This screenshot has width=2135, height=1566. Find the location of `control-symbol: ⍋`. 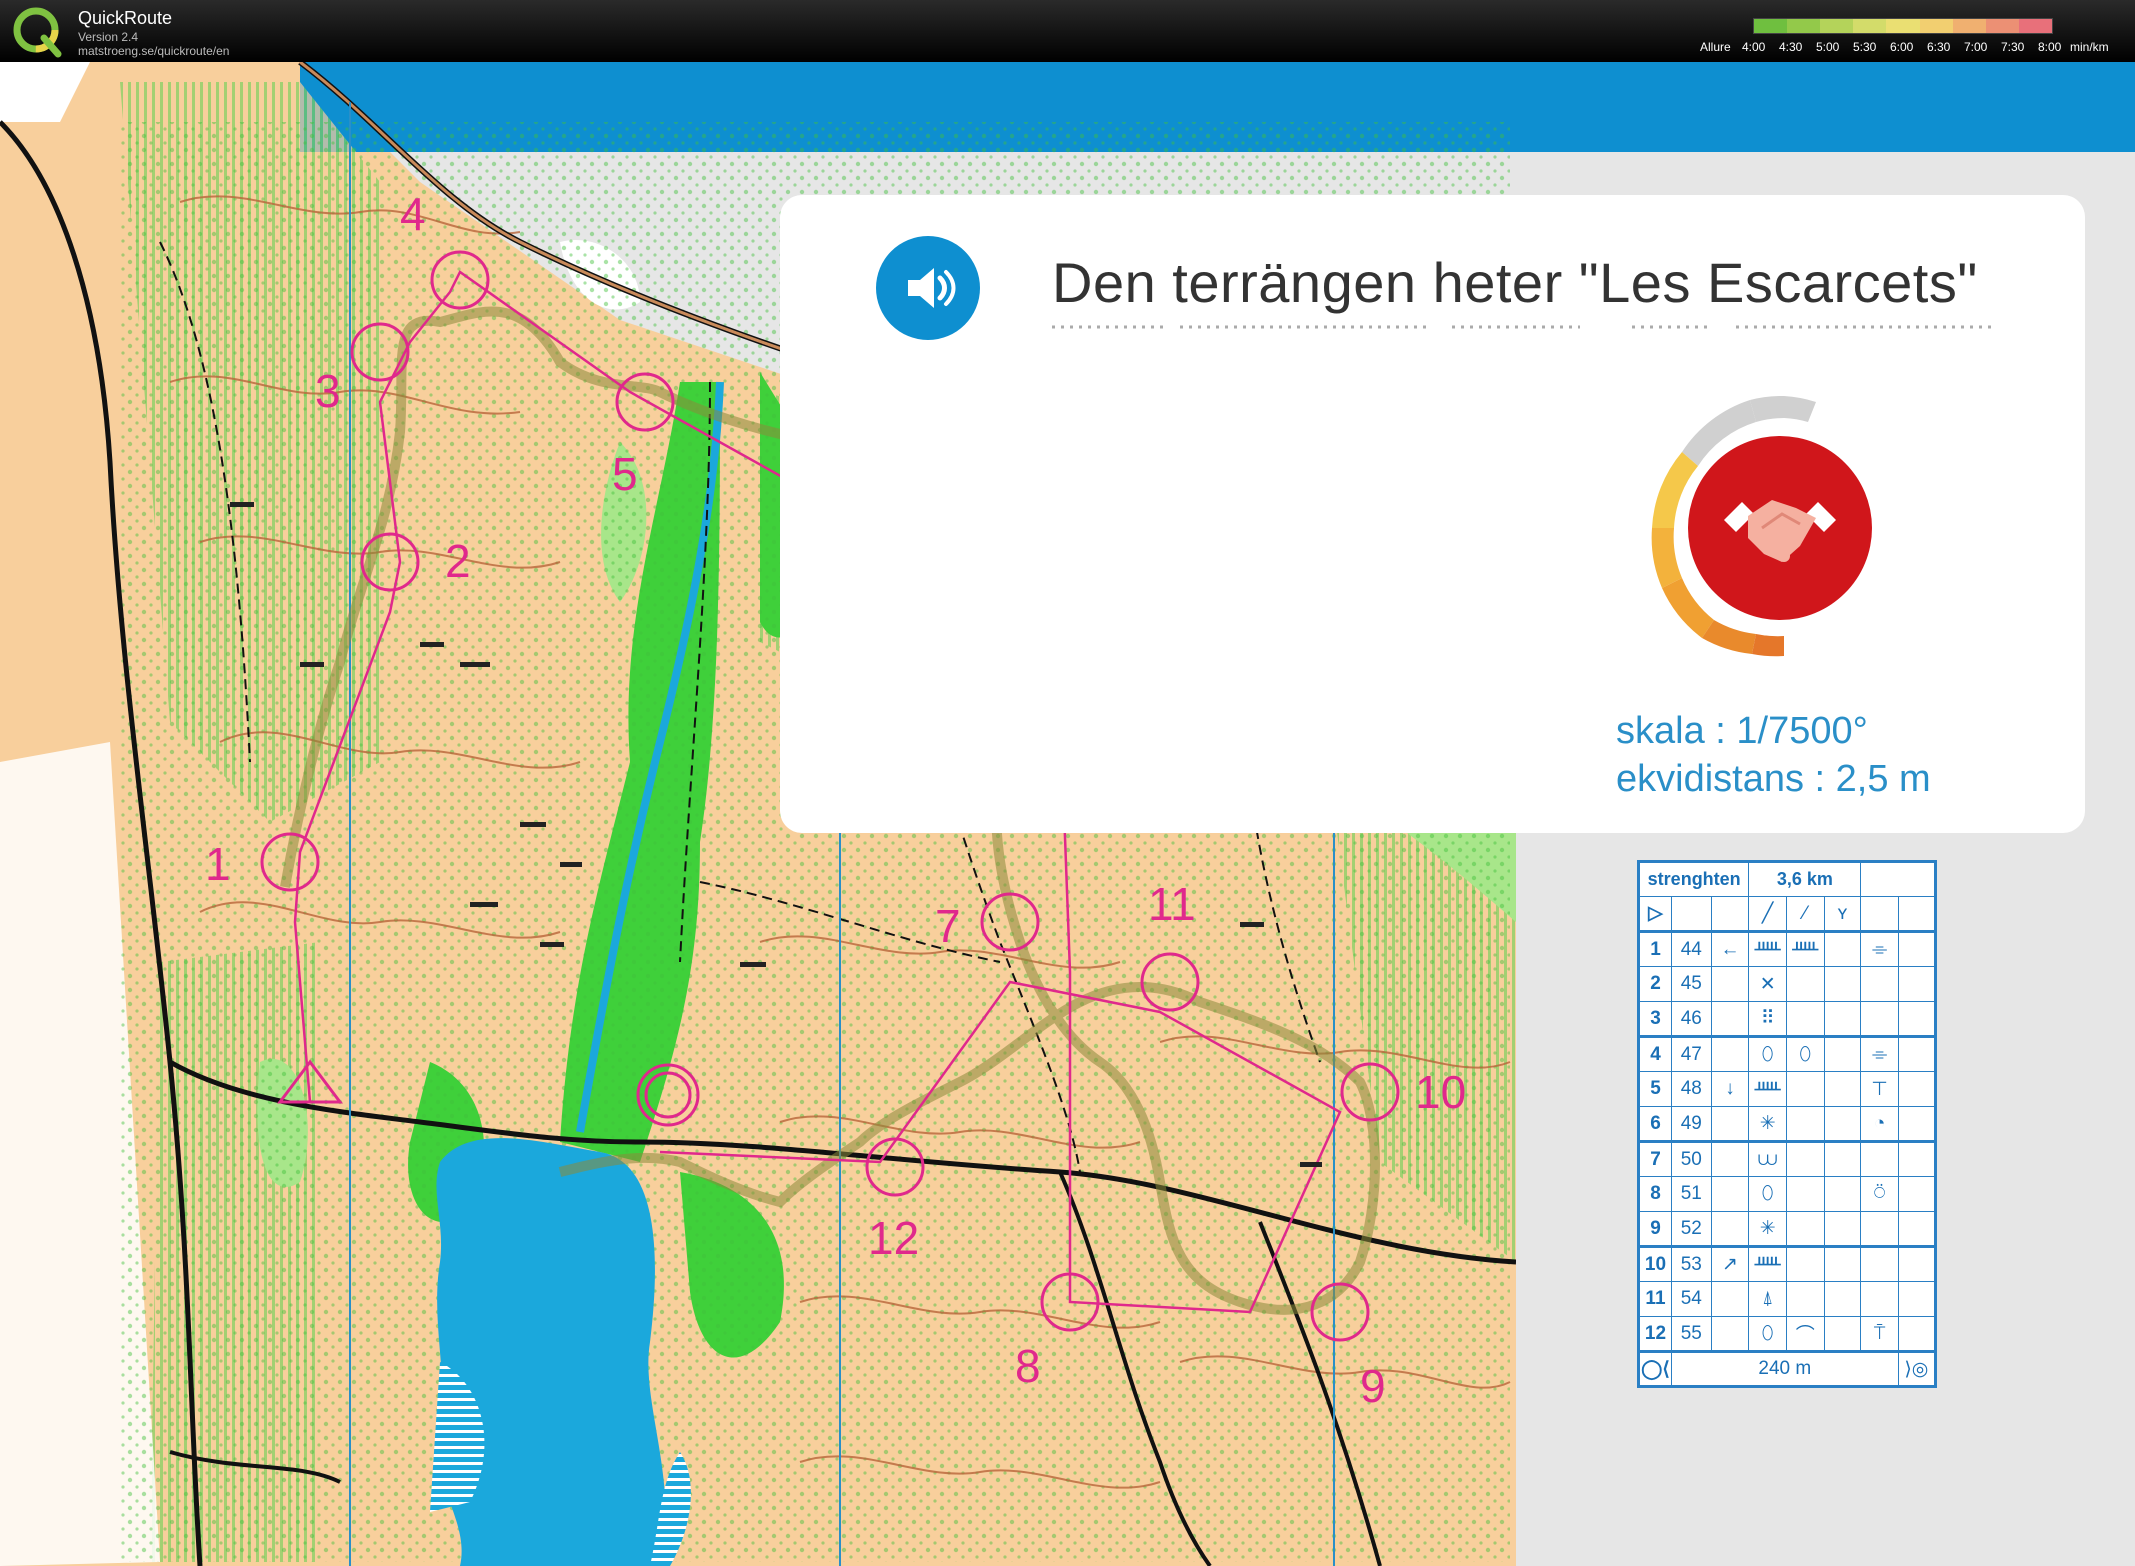

control-symbol: ⍋ is located at coordinates (1767, 1299).